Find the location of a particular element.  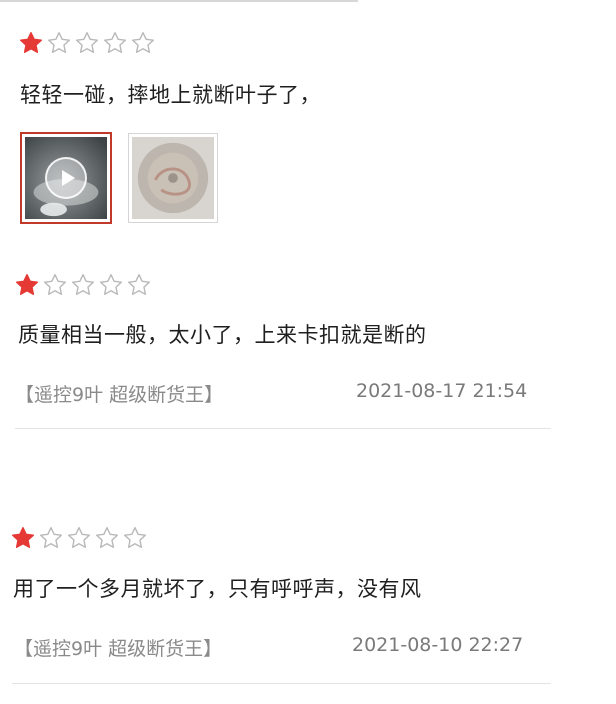

review-image-thumbnail is located at coordinates (173, 178).